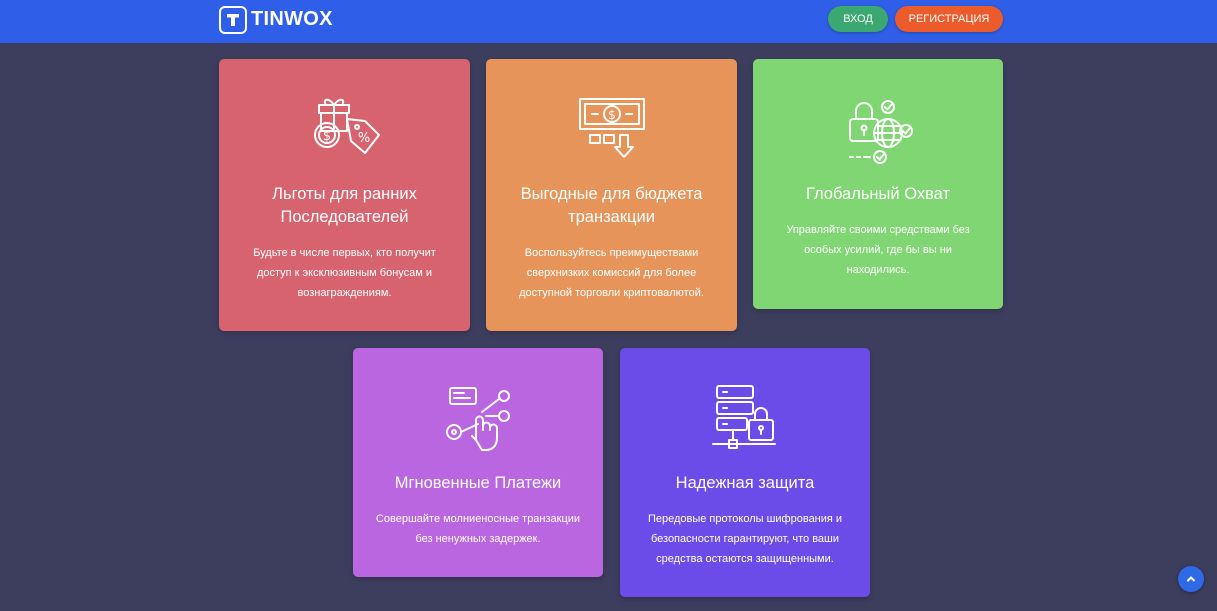 The height and width of the screenshot is (611, 1217). What do you see at coordinates (878, 130) in the screenshot?
I see `global-security-icon` at bounding box center [878, 130].